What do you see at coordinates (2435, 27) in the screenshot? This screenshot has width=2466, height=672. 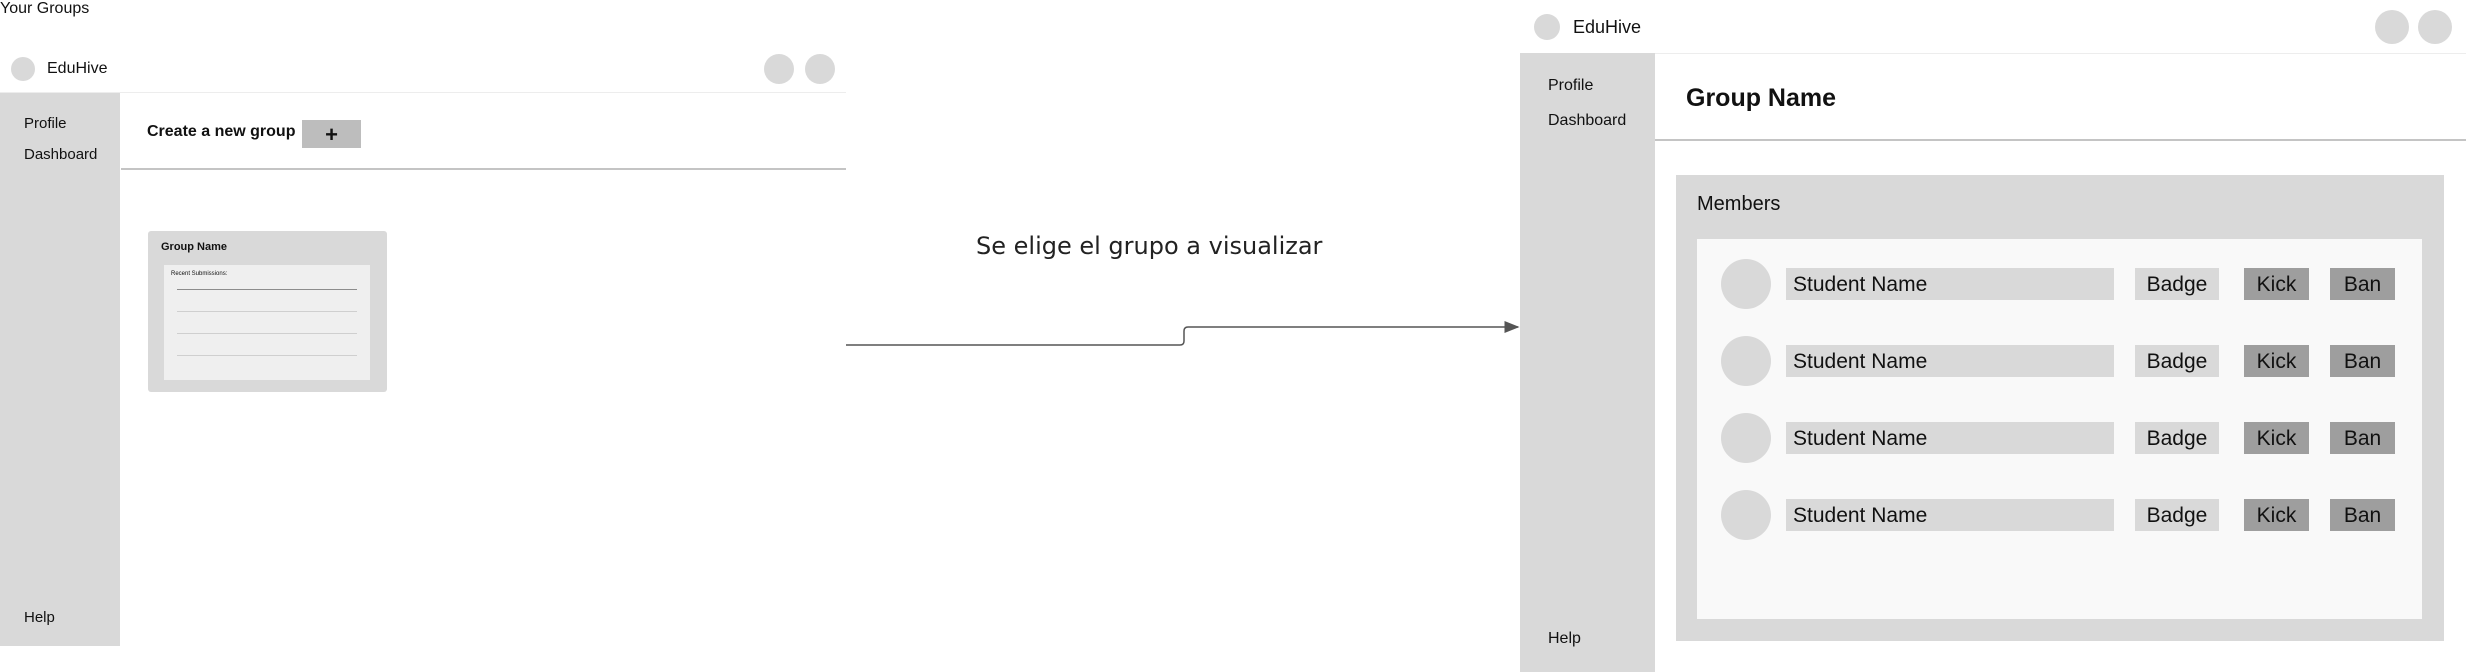 I see `user-avatar-icon` at bounding box center [2435, 27].